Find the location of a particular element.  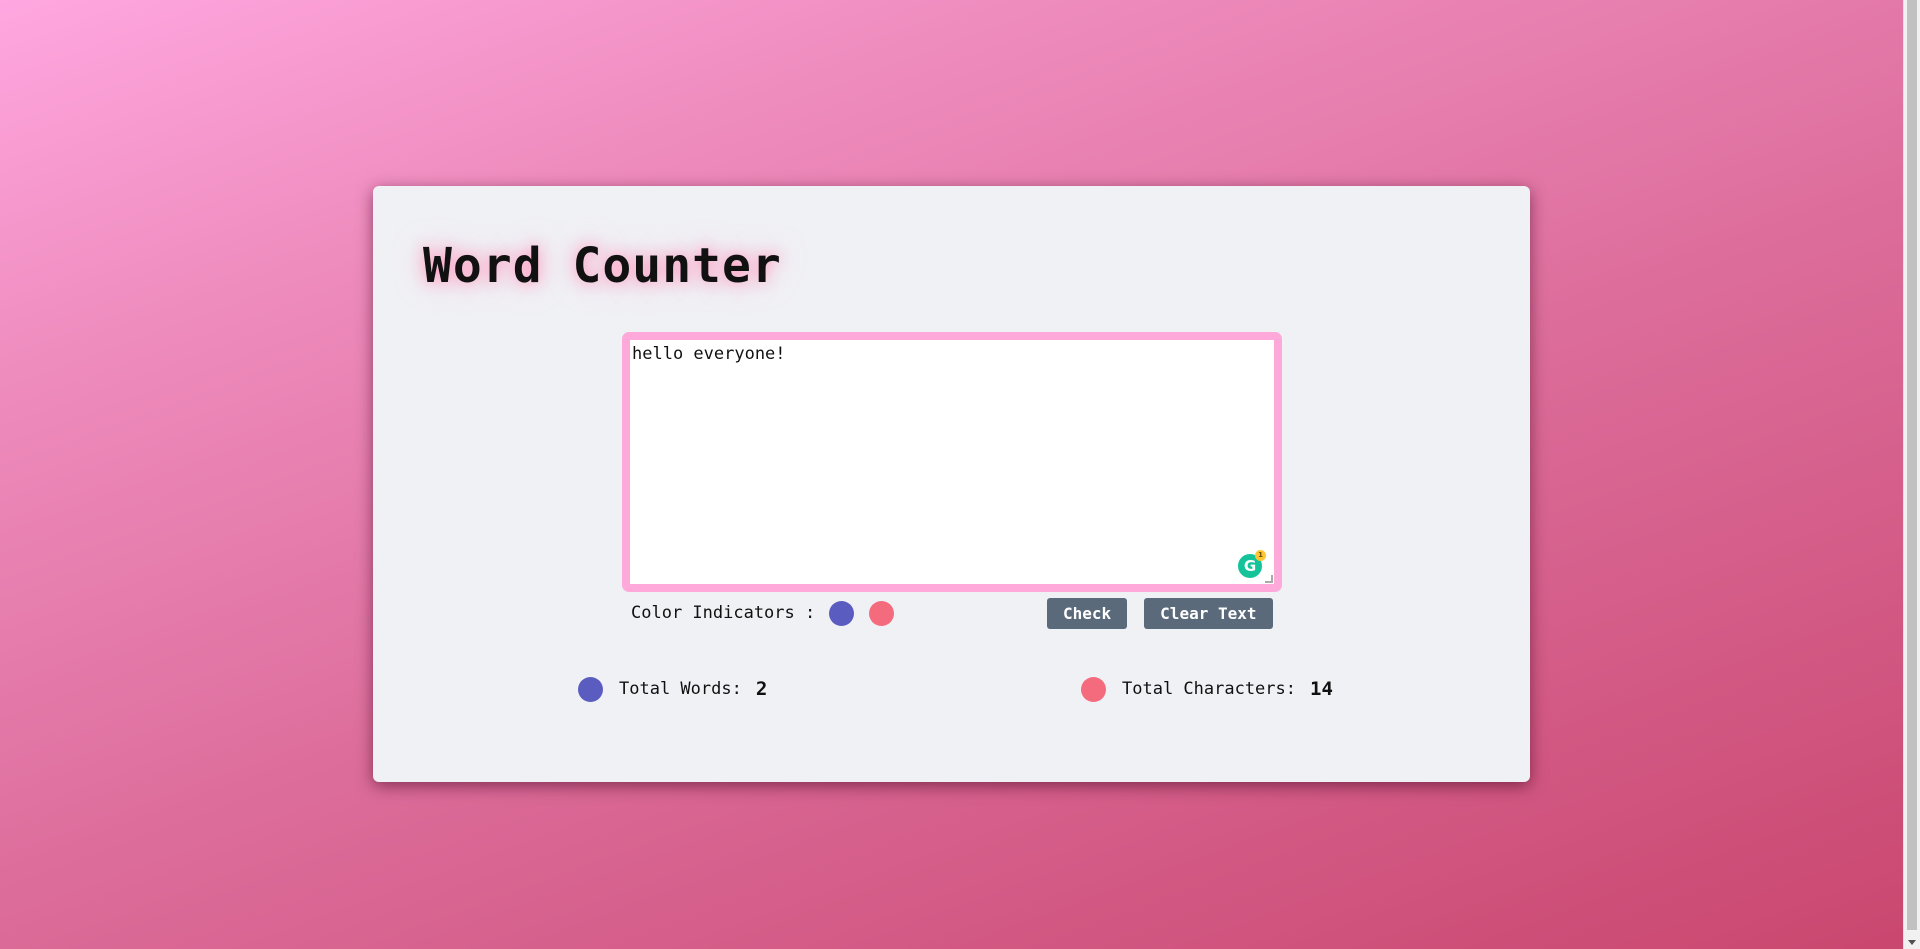

total-characters-value: 14 is located at coordinates (1321, 689).